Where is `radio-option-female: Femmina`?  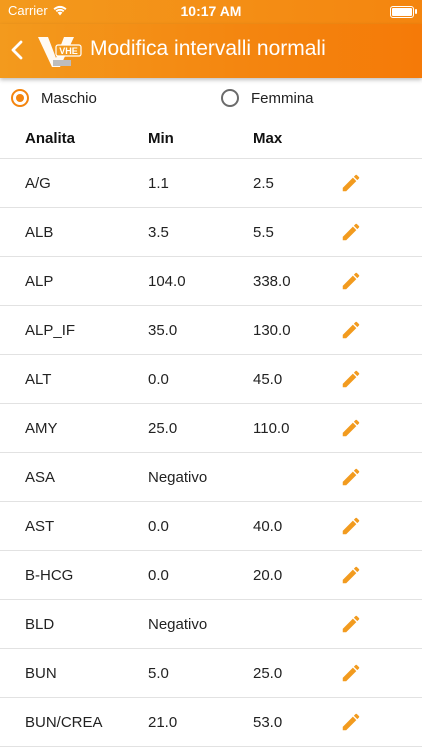
radio-option-female: Femmina is located at coordinates (267, 98).